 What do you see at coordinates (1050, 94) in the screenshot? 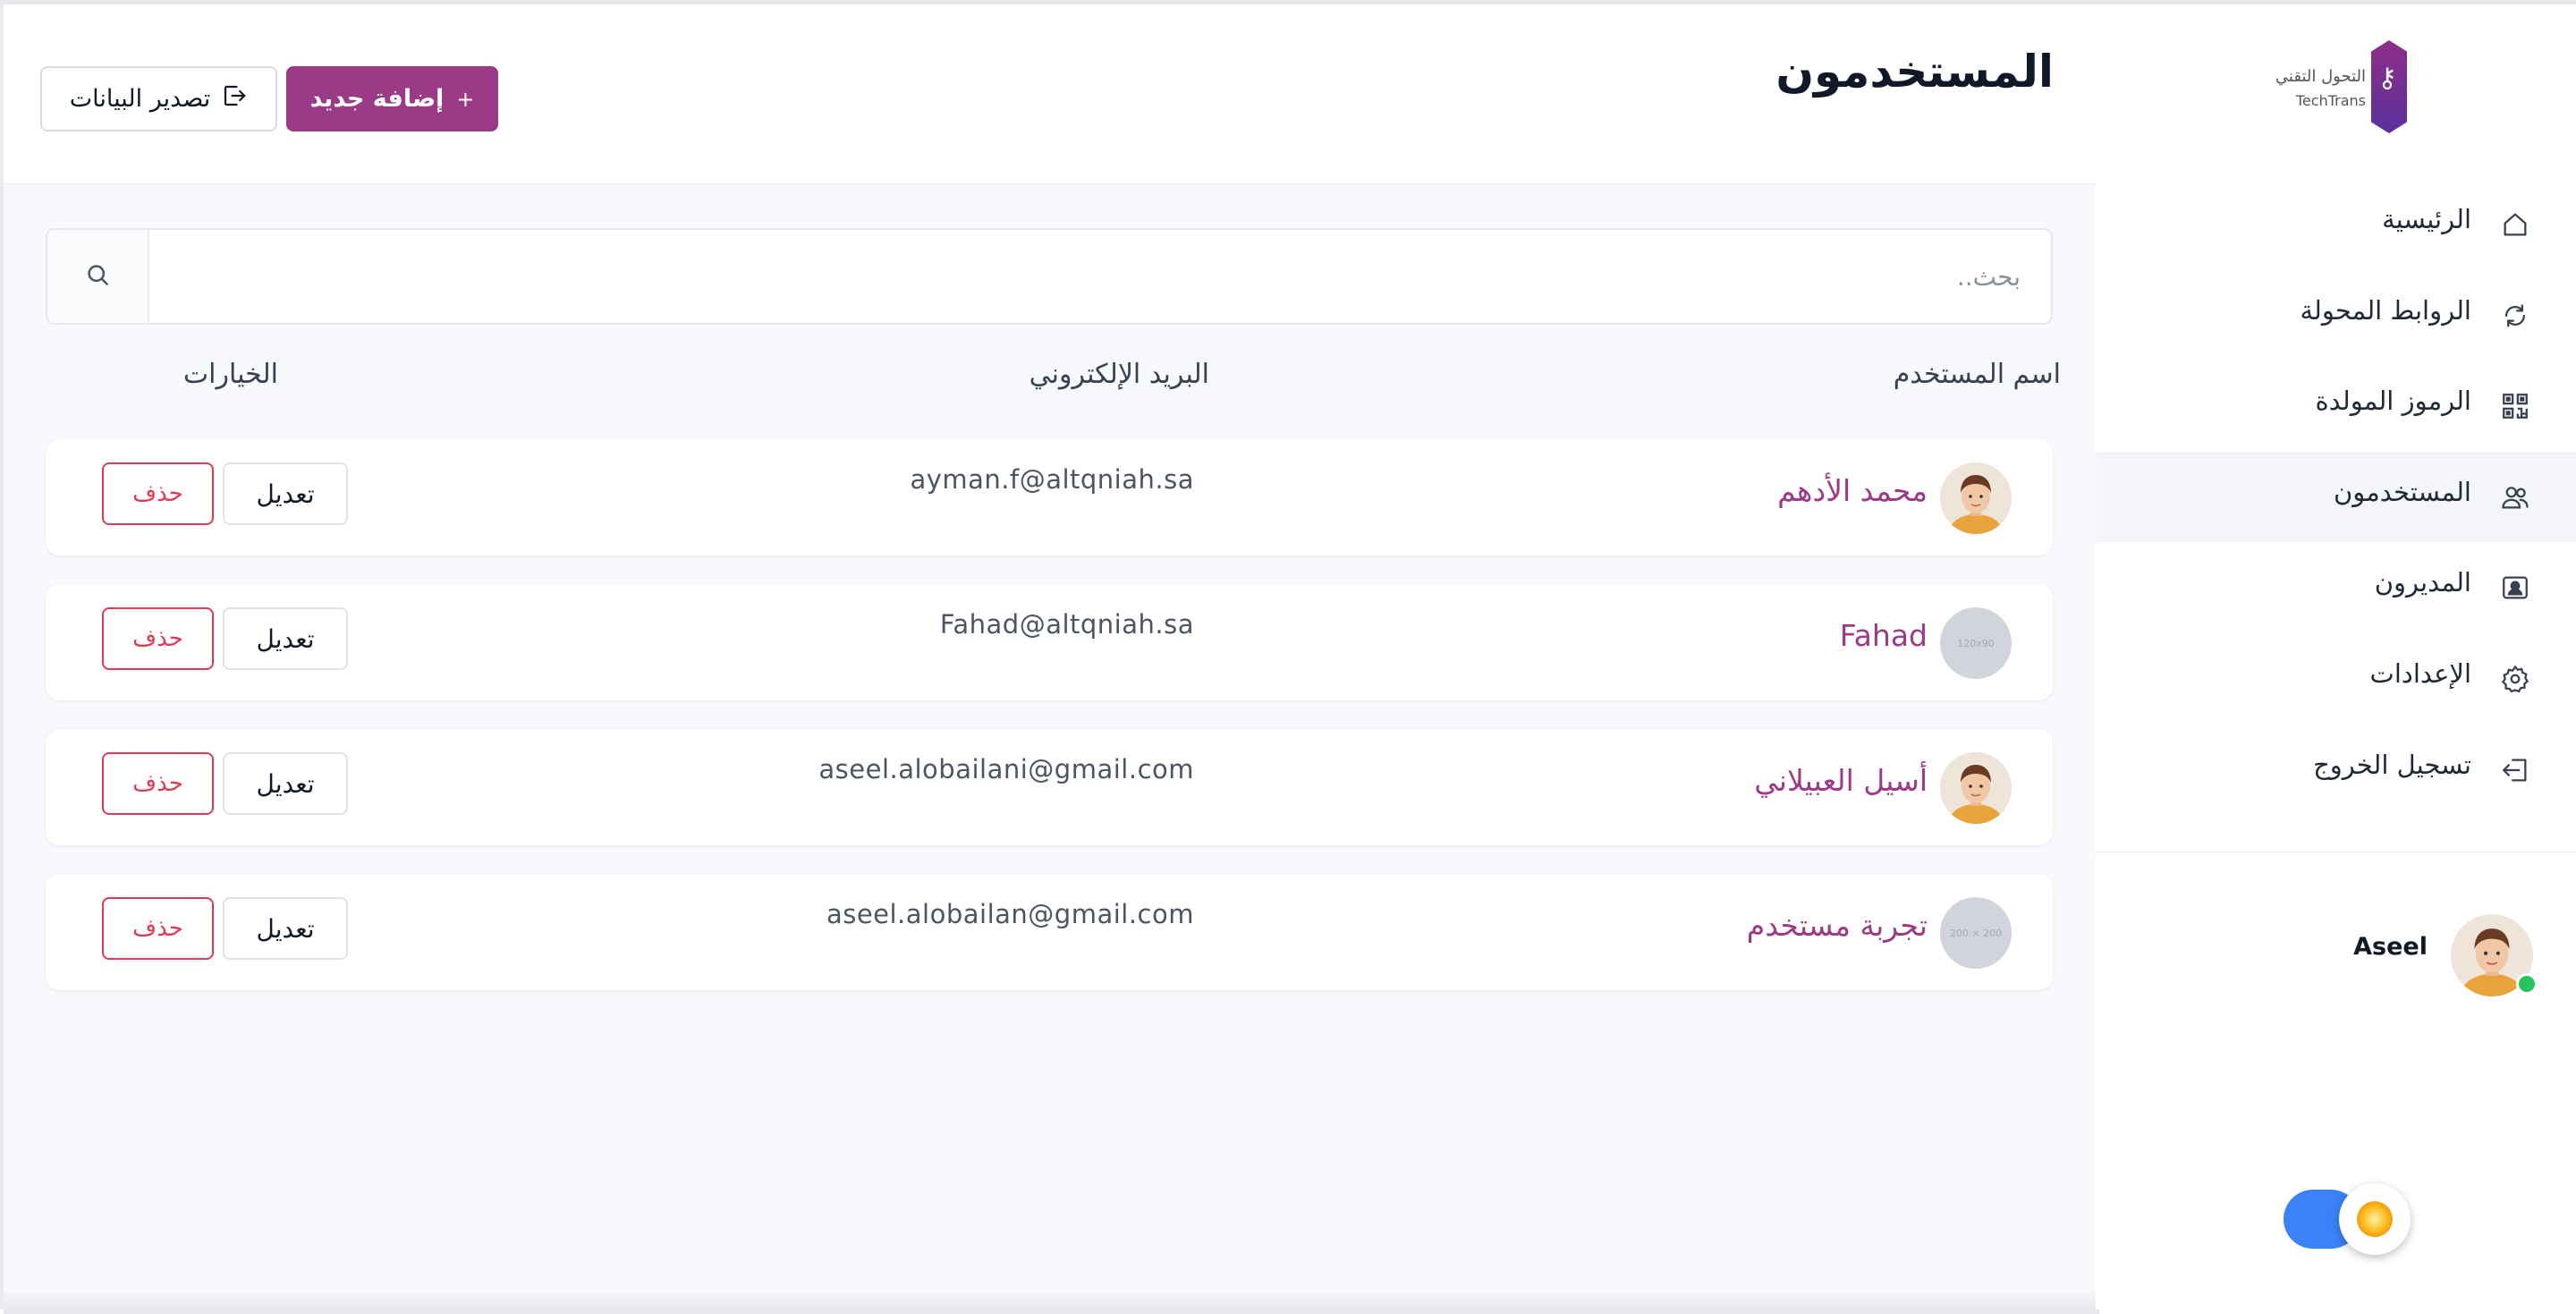
I see `page-header: المستخدمون + إضافة جديد تصدير البيانات` at bounding box center [1050, 94].